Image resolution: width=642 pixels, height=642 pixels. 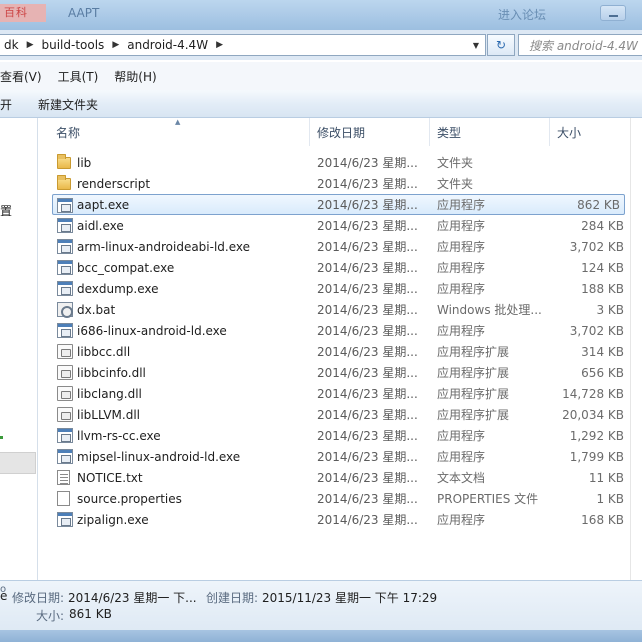 I want to click on file-row: dexdump.exe 2014/6/23 星期... 应用程序 188 KB, so click(x=340, y=288).